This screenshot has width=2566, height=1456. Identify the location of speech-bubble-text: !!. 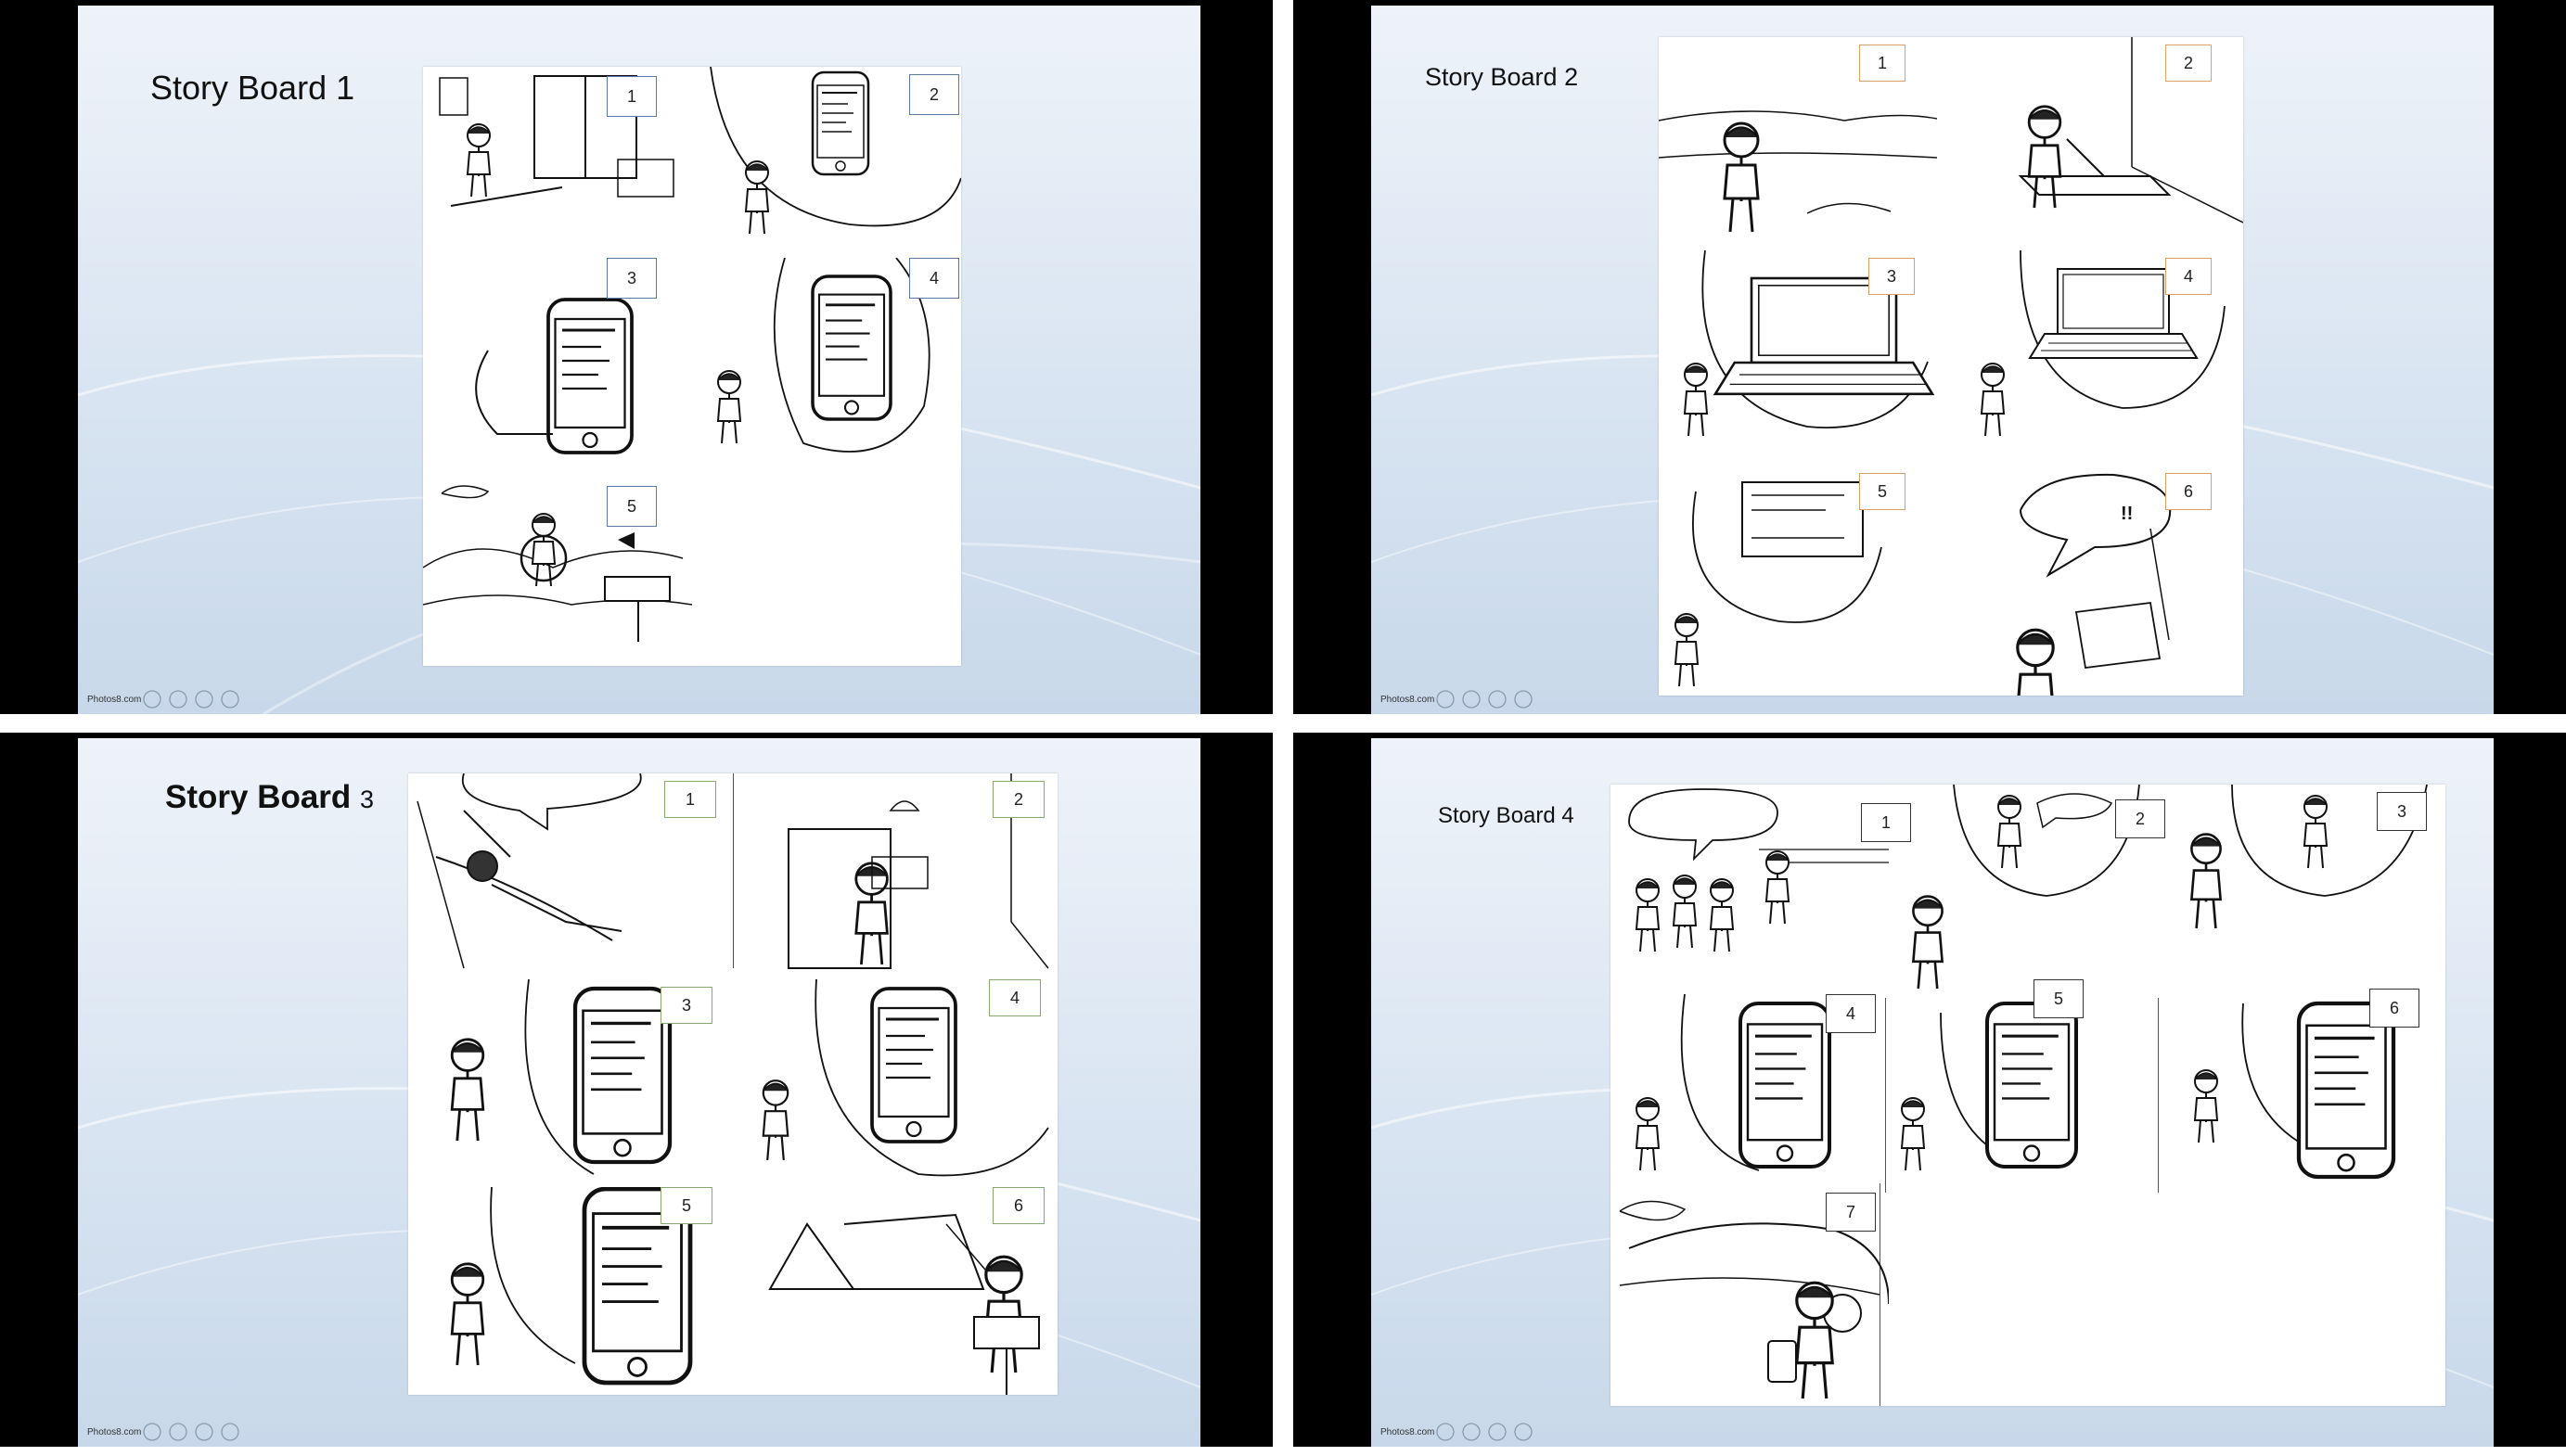
(2127, 514).